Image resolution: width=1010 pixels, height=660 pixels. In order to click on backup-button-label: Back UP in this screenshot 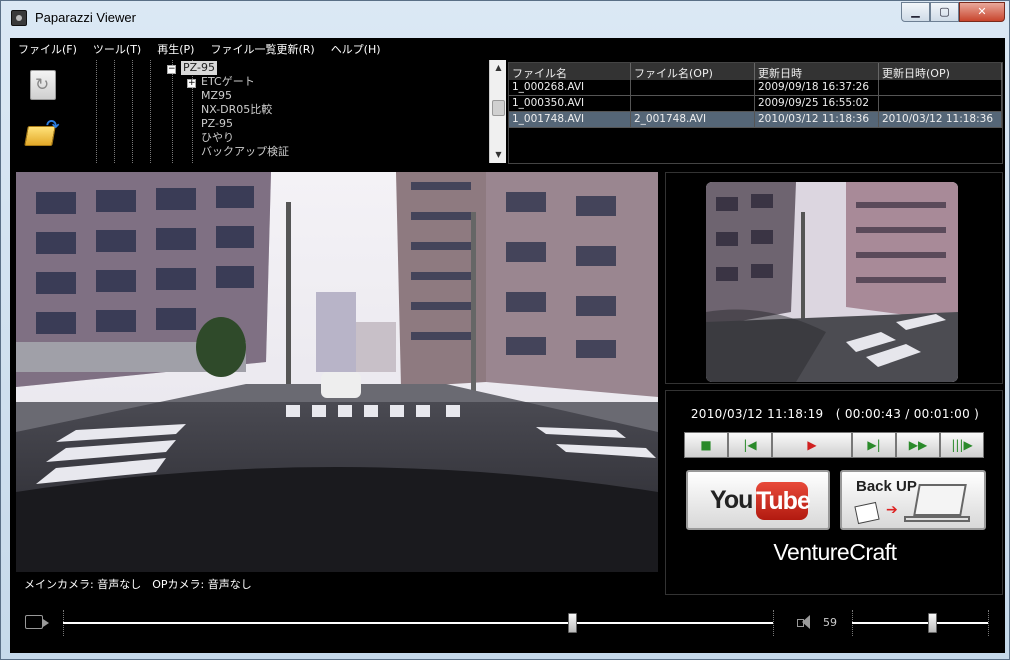, I will do `click(886, 486)`.